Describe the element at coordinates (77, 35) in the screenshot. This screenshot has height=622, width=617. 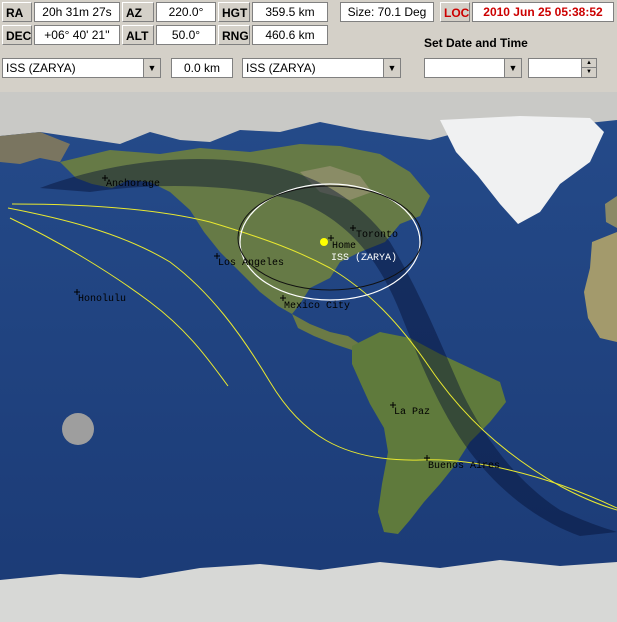
I see `dec-value: +06° 40' 21''` at that location.